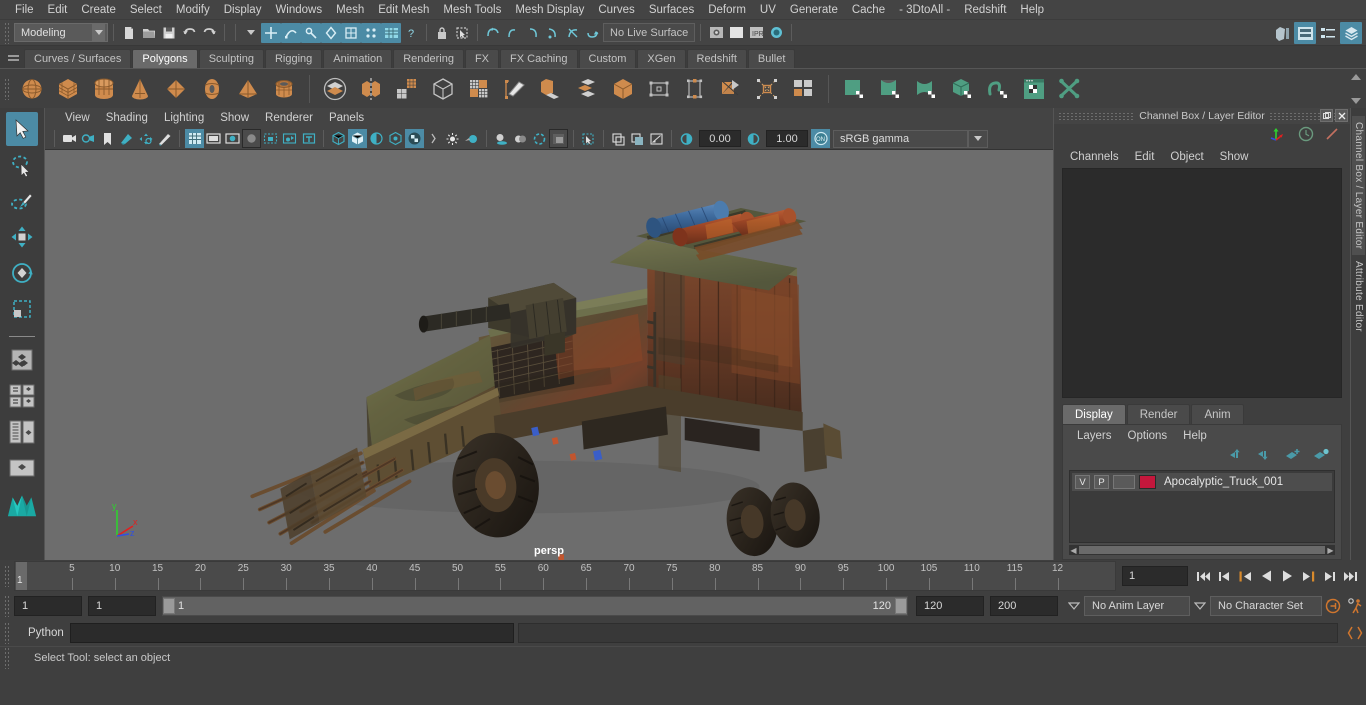 The width and height of the screenshot is (1366, 705). Describe the element at coordinates (193, 10) in the screenshot. I see `menu-modify: Modify` at that location.